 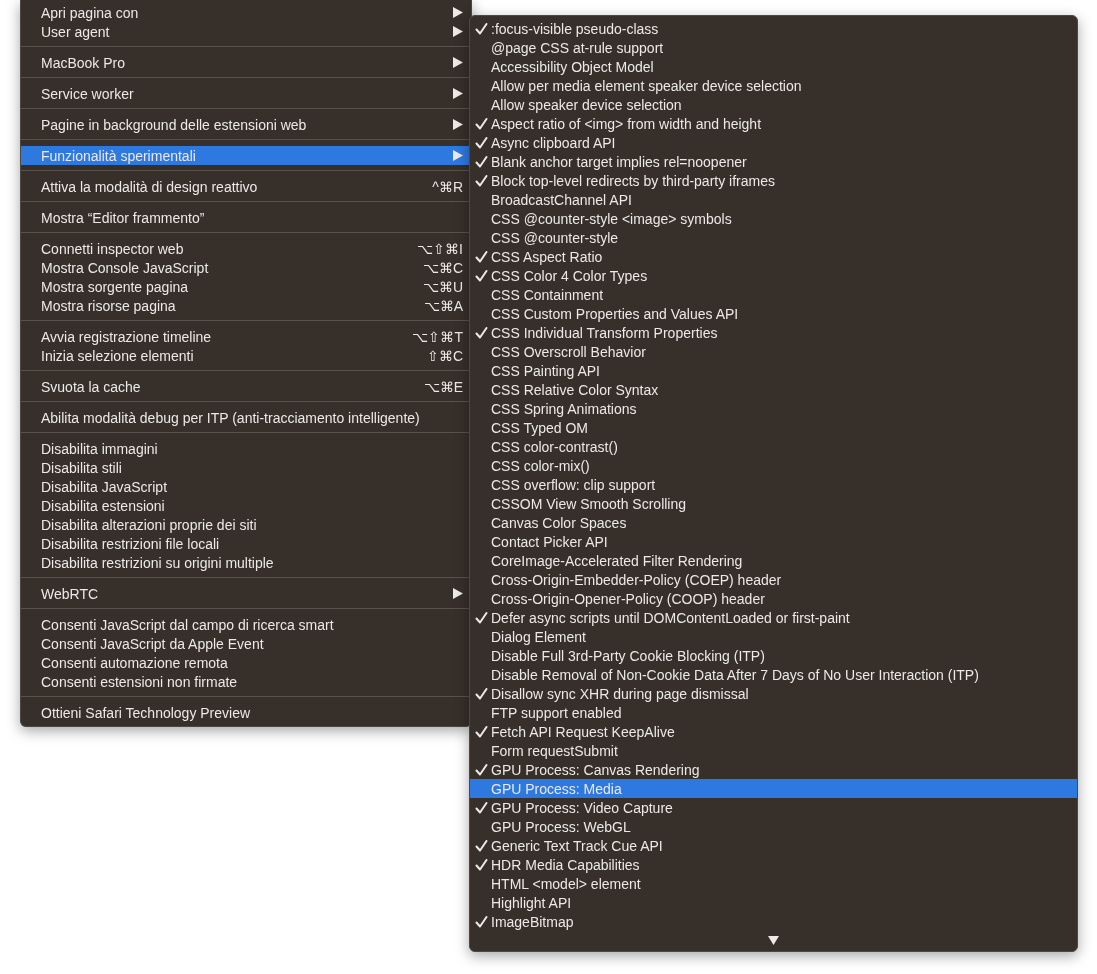 I want to click on shortcut-label: ⌥⌘U, so click(x=442, y=286).